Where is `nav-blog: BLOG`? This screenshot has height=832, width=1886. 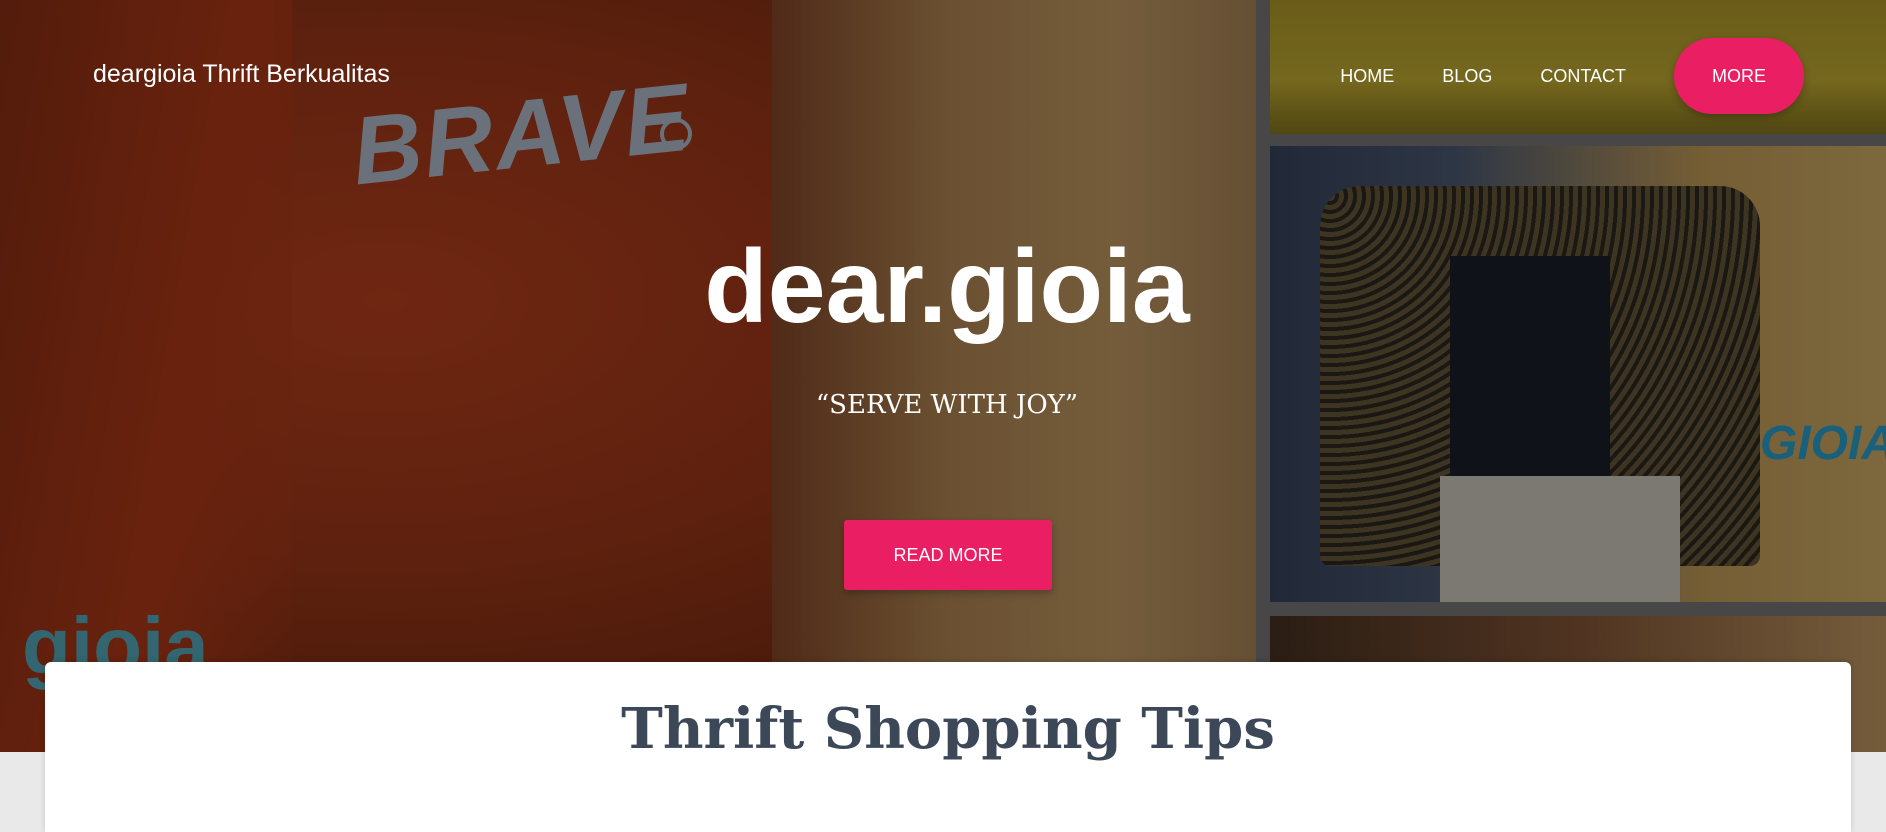
nav-blog: BLOG is located at coordinates (1467, 76).